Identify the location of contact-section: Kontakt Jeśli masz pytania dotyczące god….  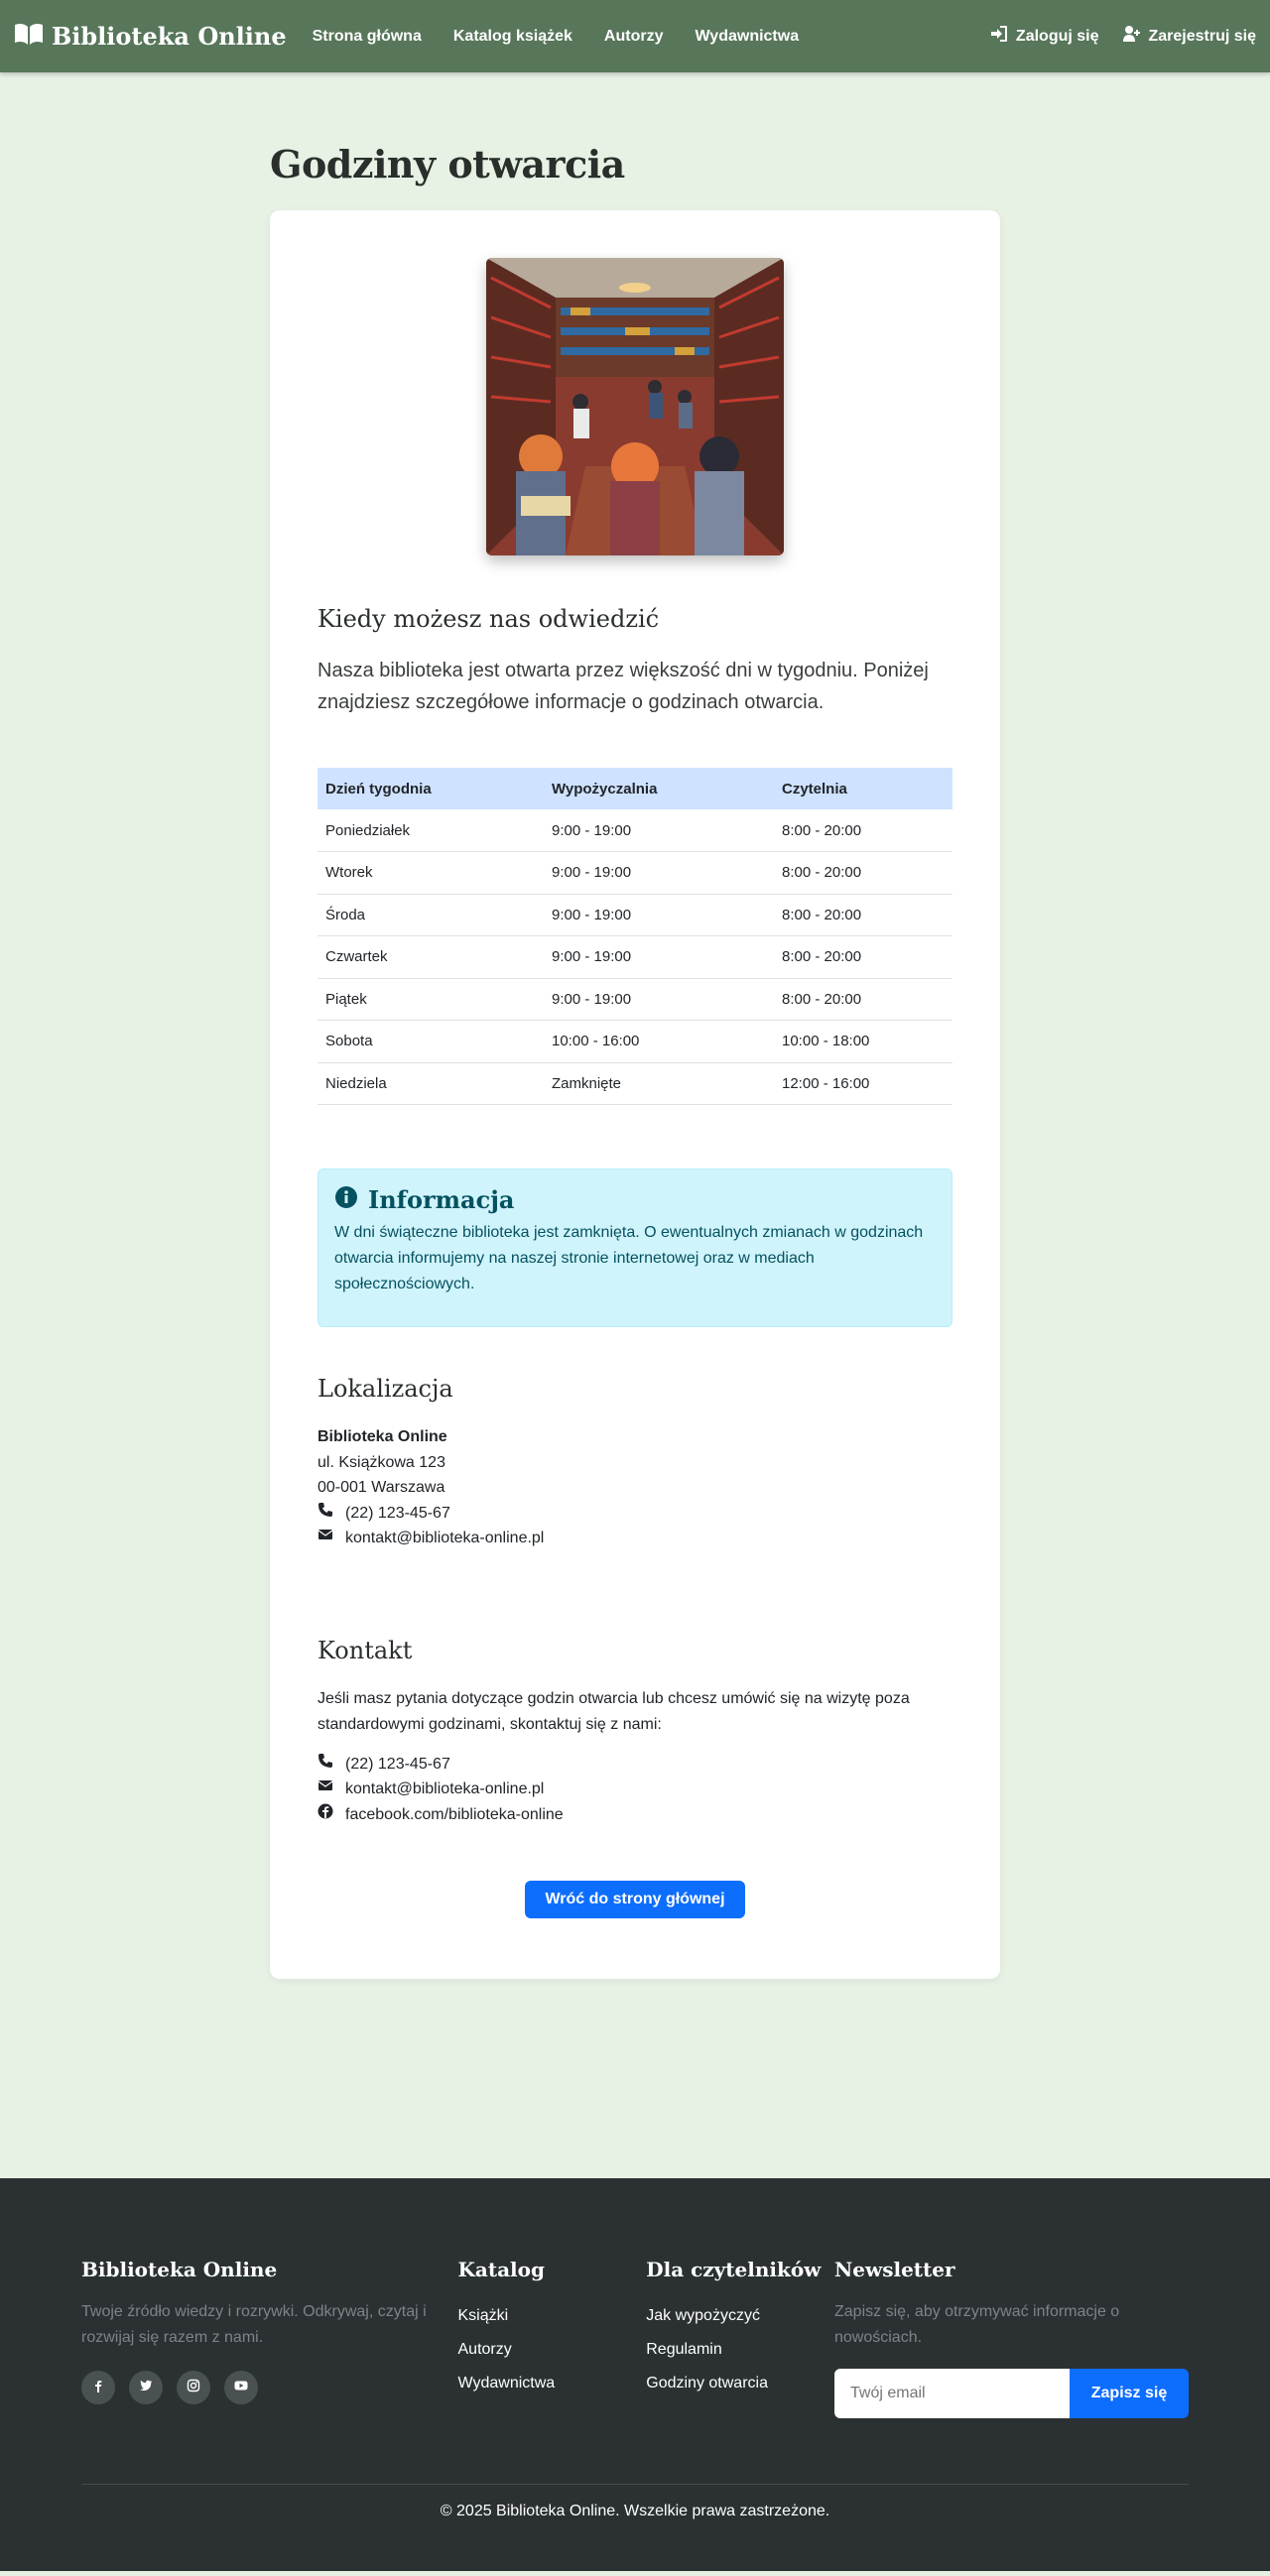
(635, 1732).